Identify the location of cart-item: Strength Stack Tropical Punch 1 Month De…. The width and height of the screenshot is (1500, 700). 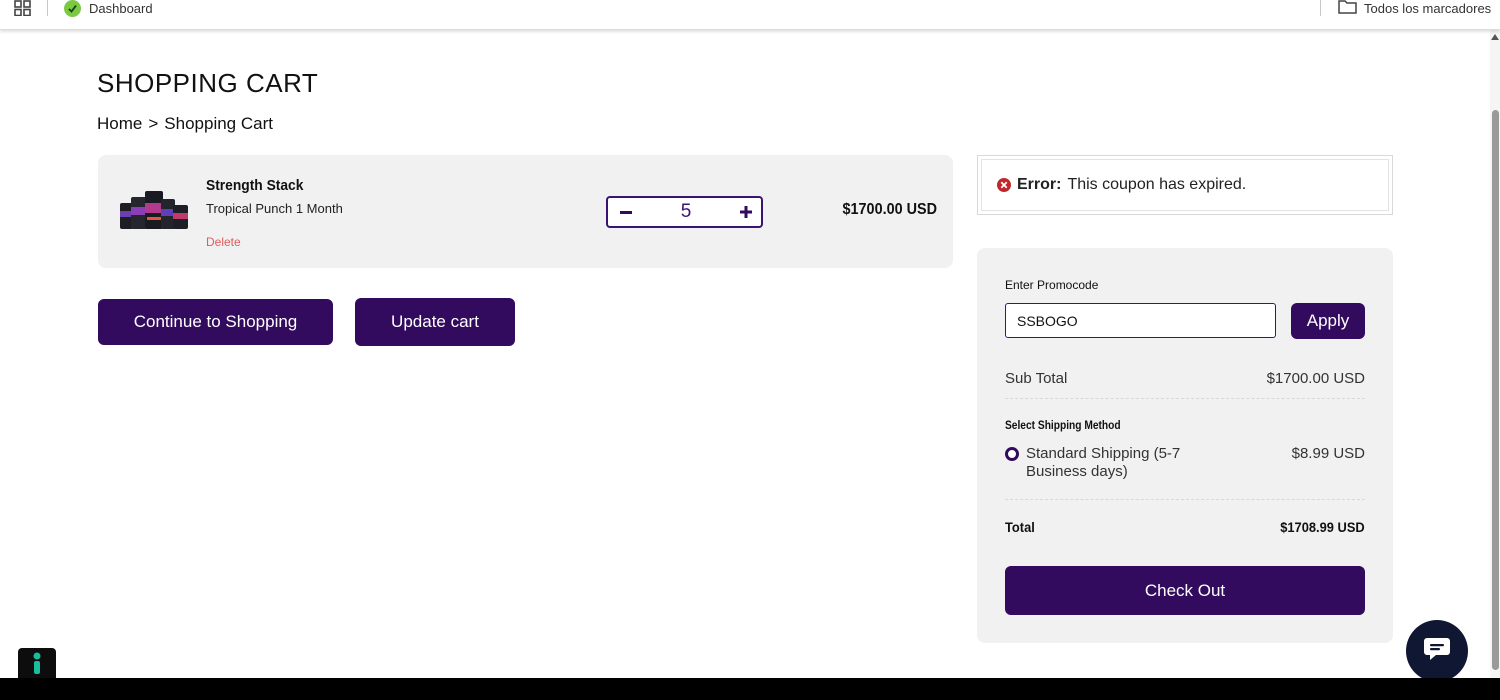
(525, 211).